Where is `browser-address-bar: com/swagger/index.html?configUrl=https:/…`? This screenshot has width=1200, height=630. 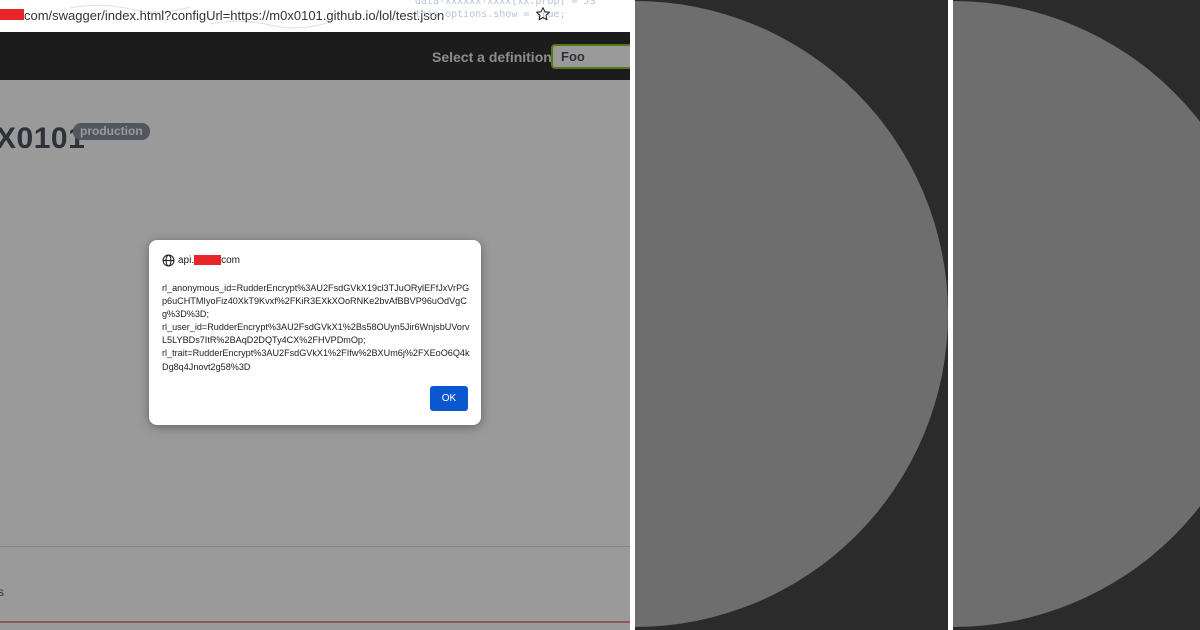
browser-address-bar: com/swagger/index.html?configUrl=https:/… is located at coordinates (315, 16).